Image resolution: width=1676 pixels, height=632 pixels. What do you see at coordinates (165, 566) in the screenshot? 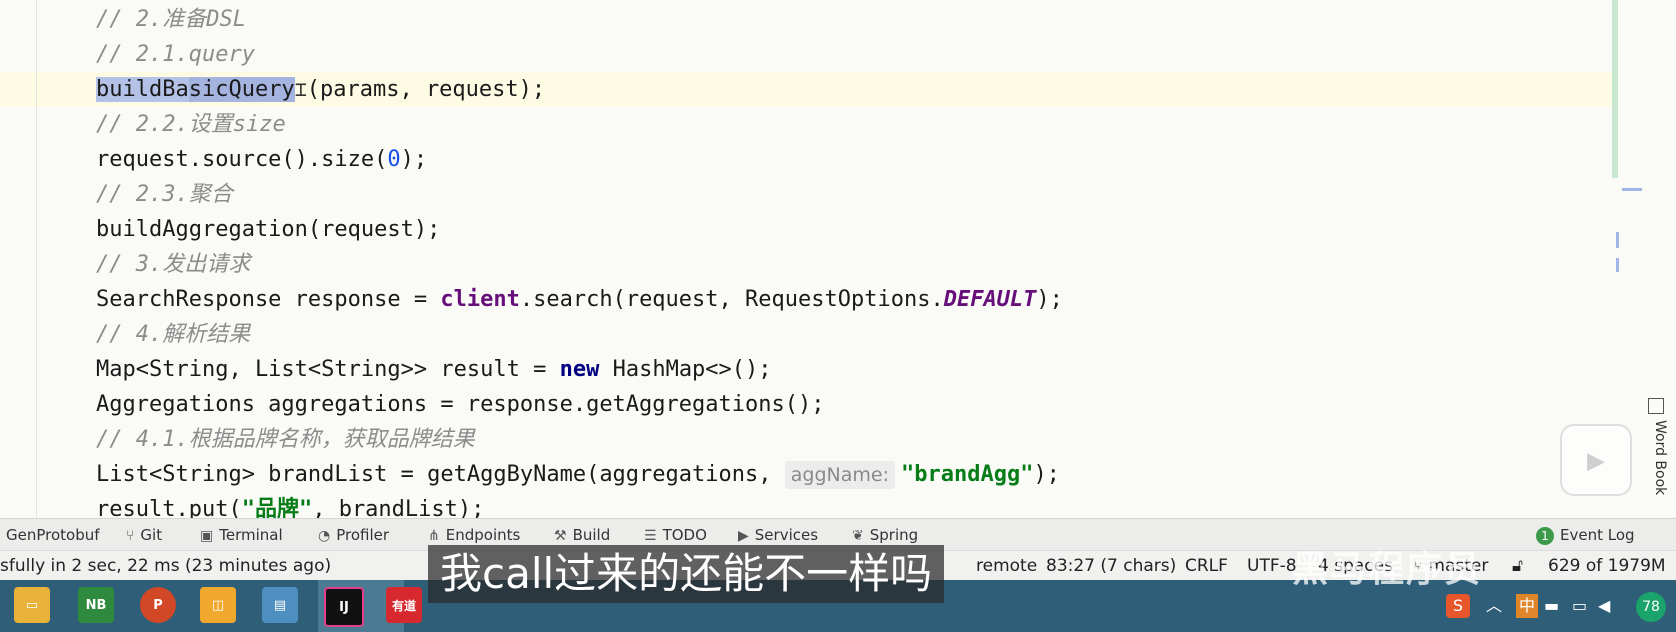
I see `status-message: sfully in 2 sec, 22 ms (23 minutes ago)` at bounding box center [165, 566].